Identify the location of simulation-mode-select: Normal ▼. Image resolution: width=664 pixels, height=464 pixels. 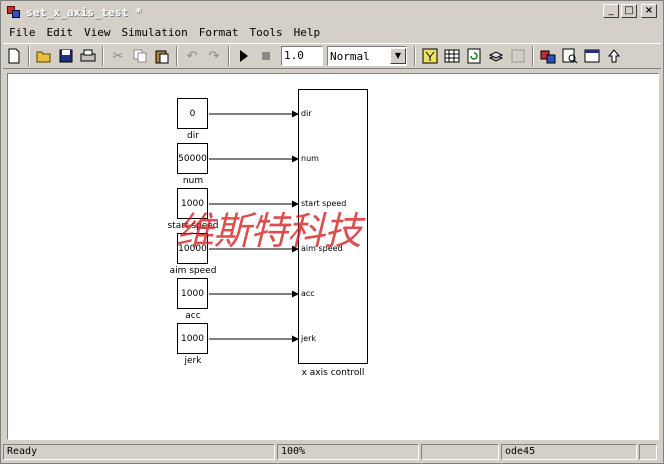
(367, 56).